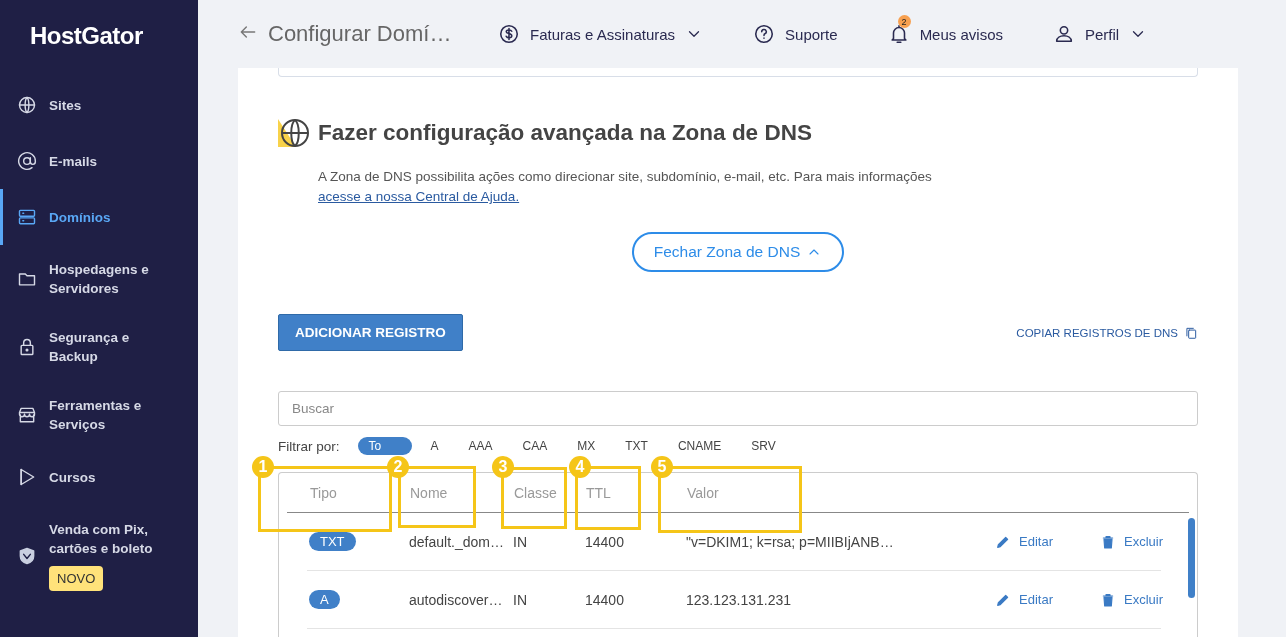  I want to click on copy-icon, so click(1191, 332).